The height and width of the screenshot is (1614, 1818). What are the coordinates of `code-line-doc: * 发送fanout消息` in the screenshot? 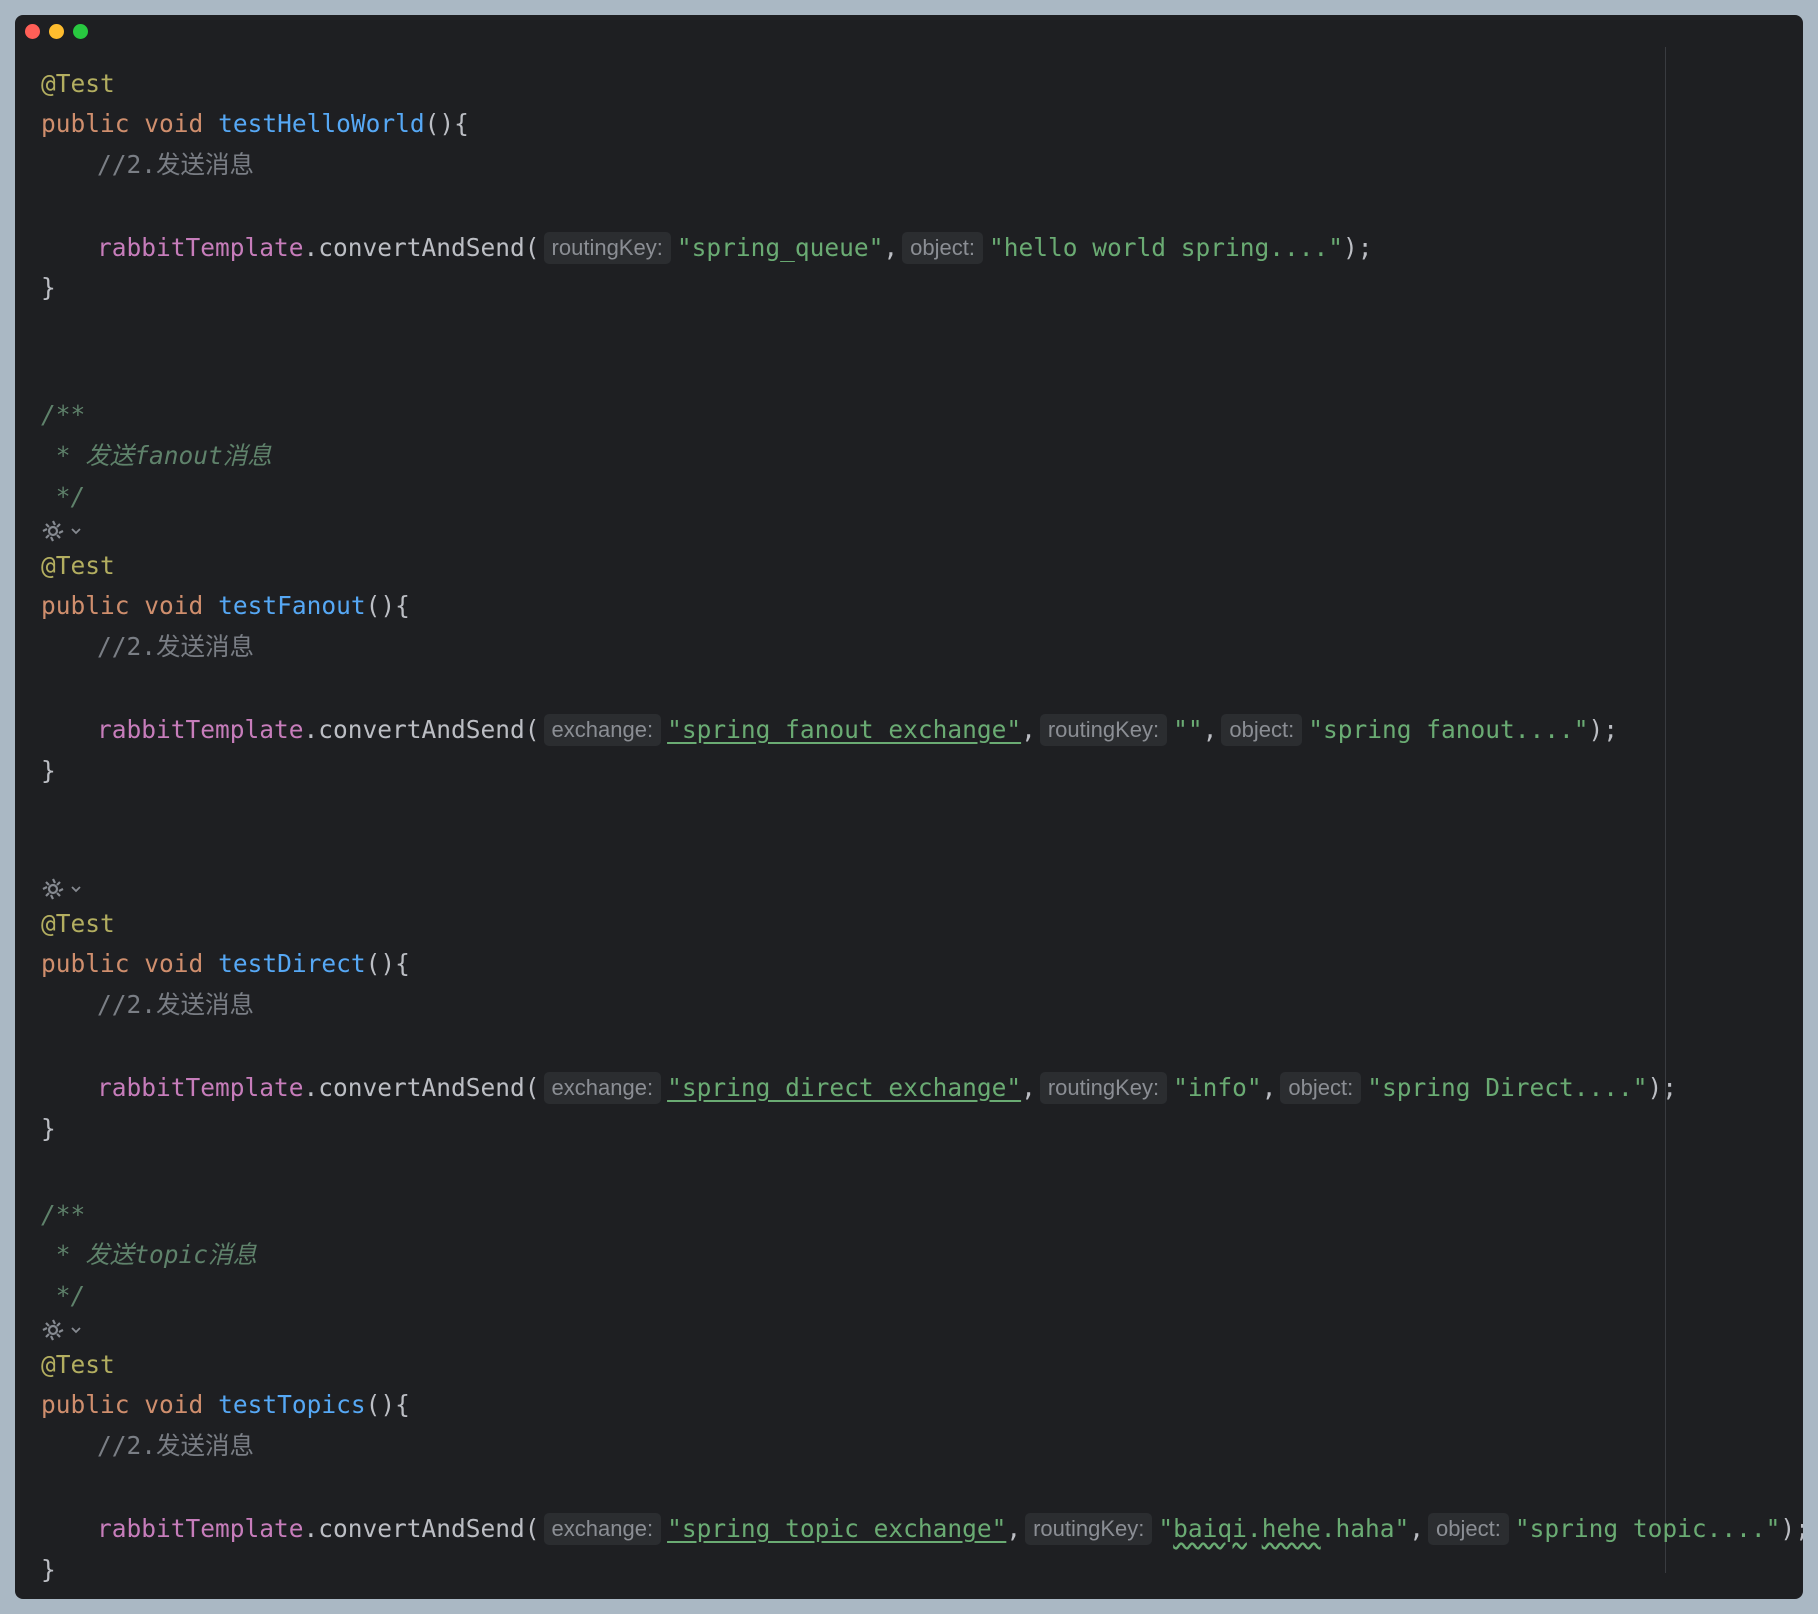 It's located at (156, 456).